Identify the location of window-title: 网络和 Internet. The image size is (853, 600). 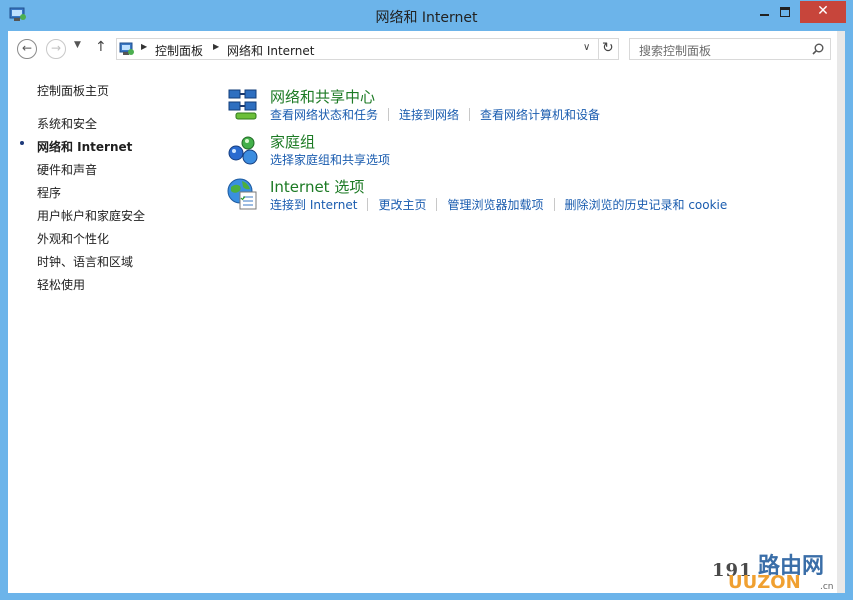
(426, 18).